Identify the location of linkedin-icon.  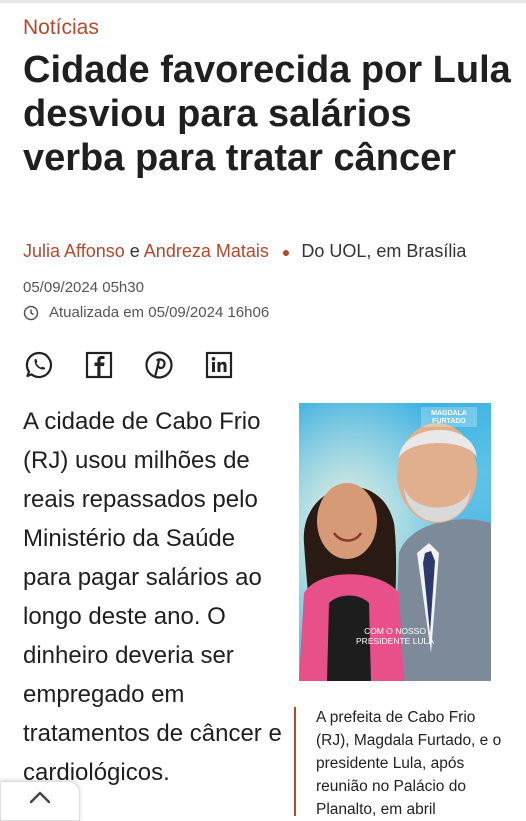
(219, 365).